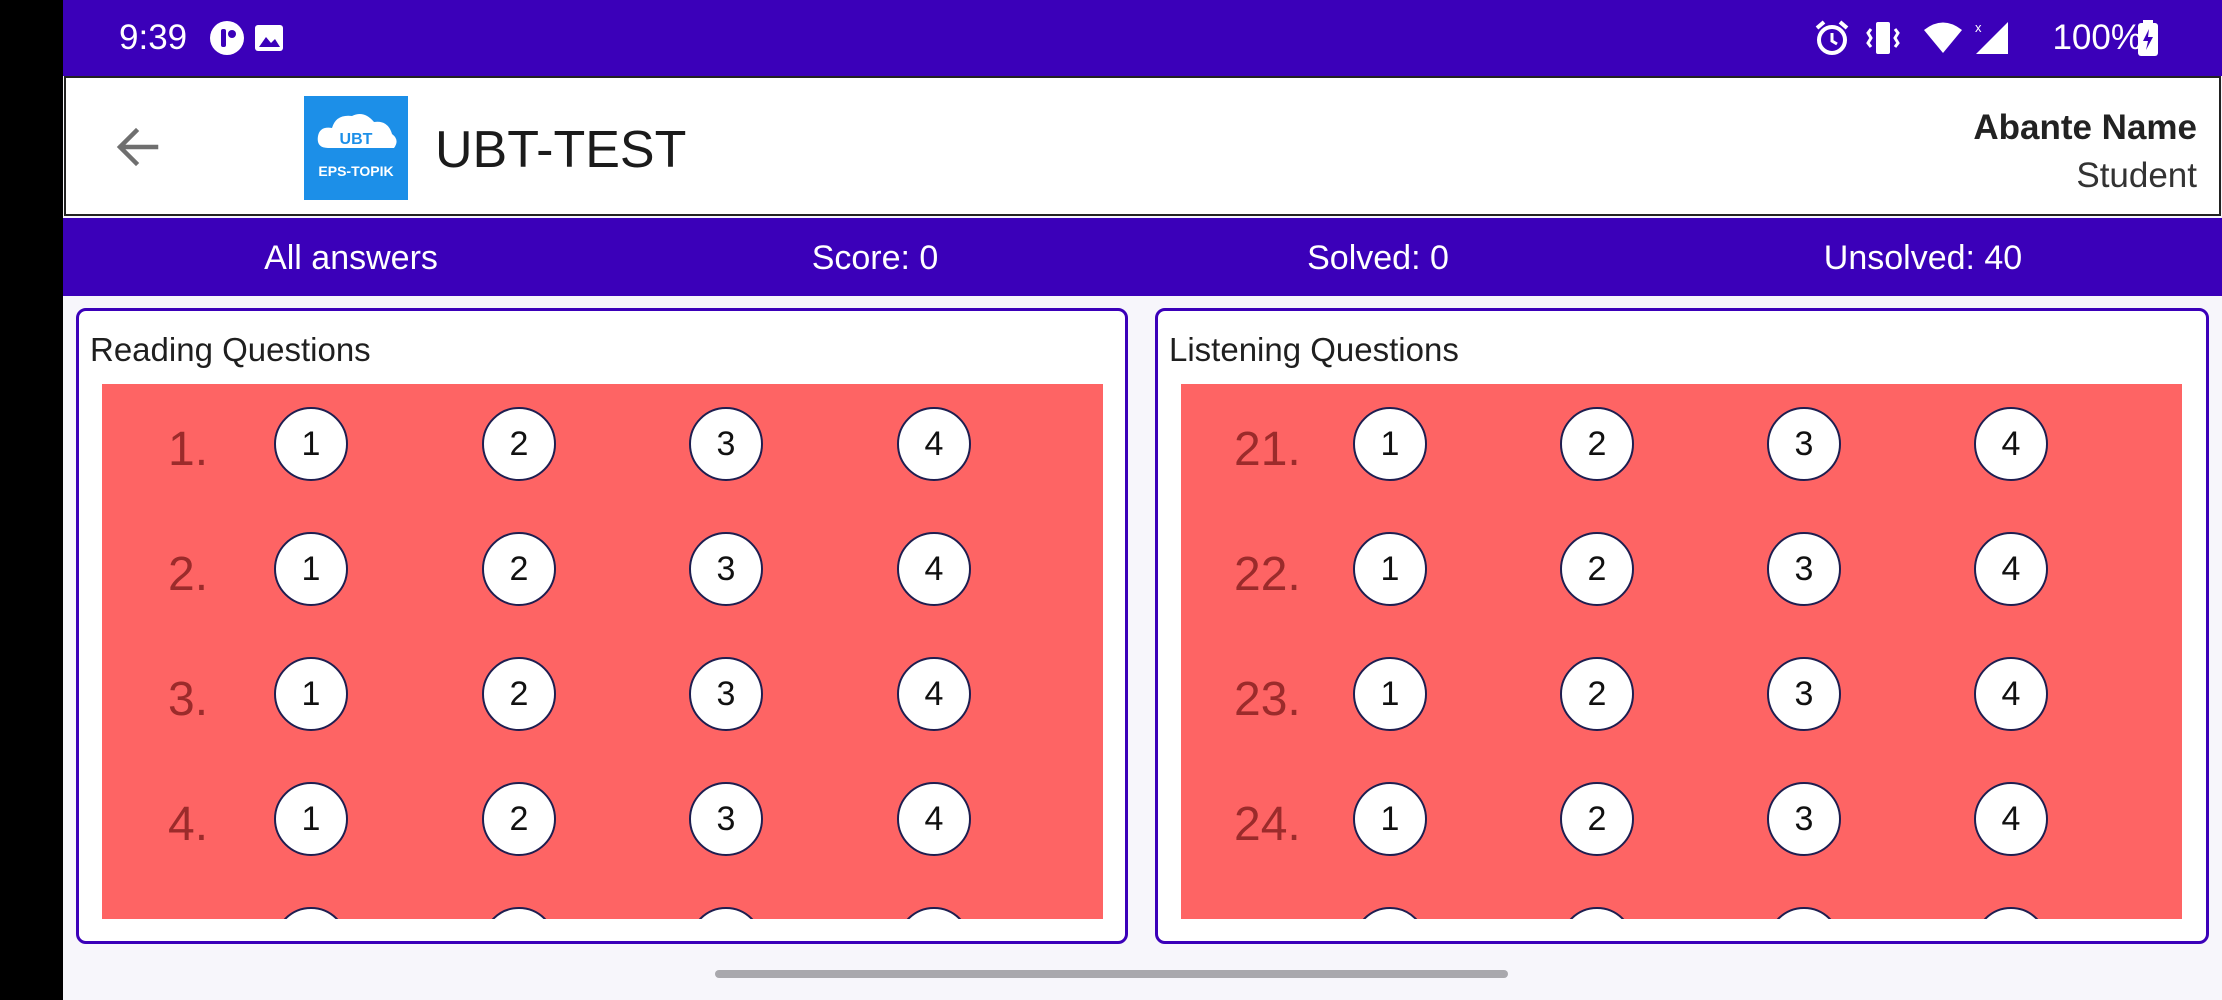 The width and height of the screenshot is (2222, 1000). Describe the element at coordinates (1681, 821) in the screenshot. I see `question-row: 24. 1 2 3 4` at that location.